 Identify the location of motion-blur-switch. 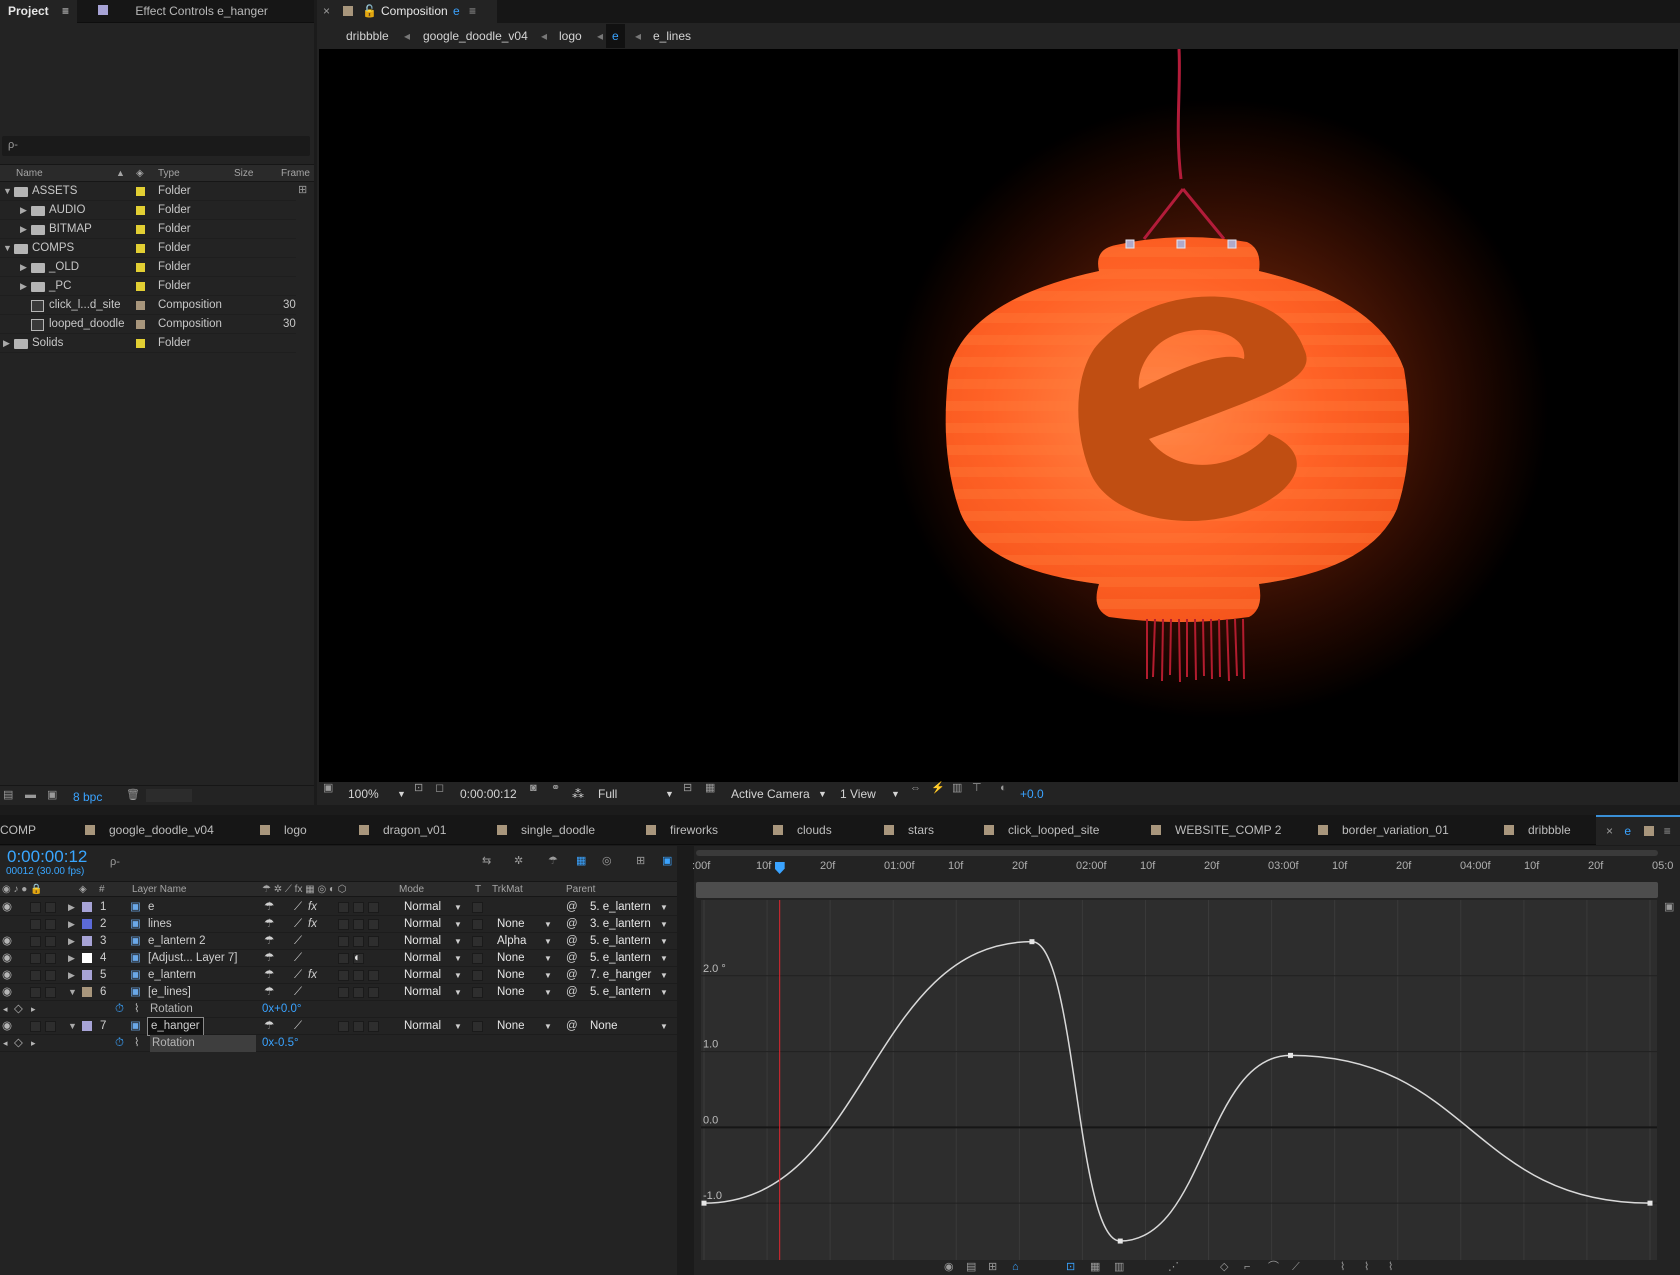
(358, 1026).